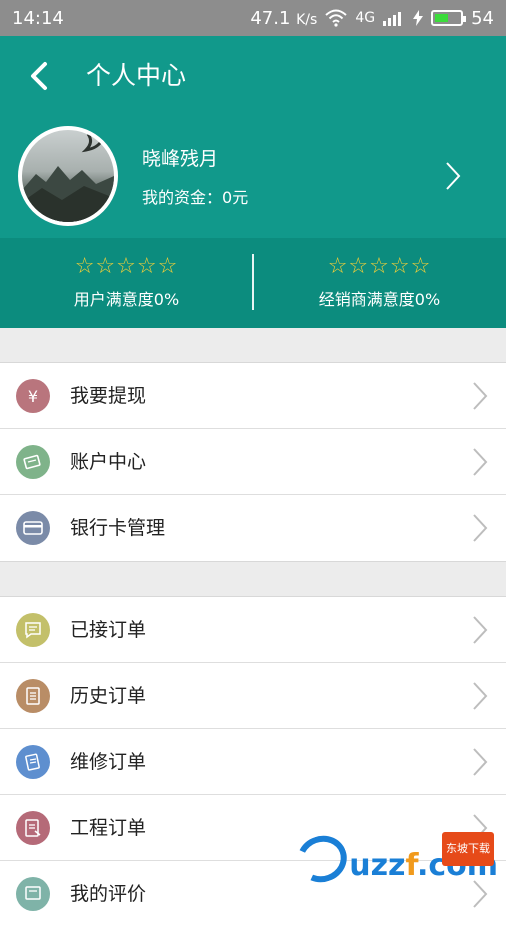  I want to click on wifi-icon, so click(336, 18).